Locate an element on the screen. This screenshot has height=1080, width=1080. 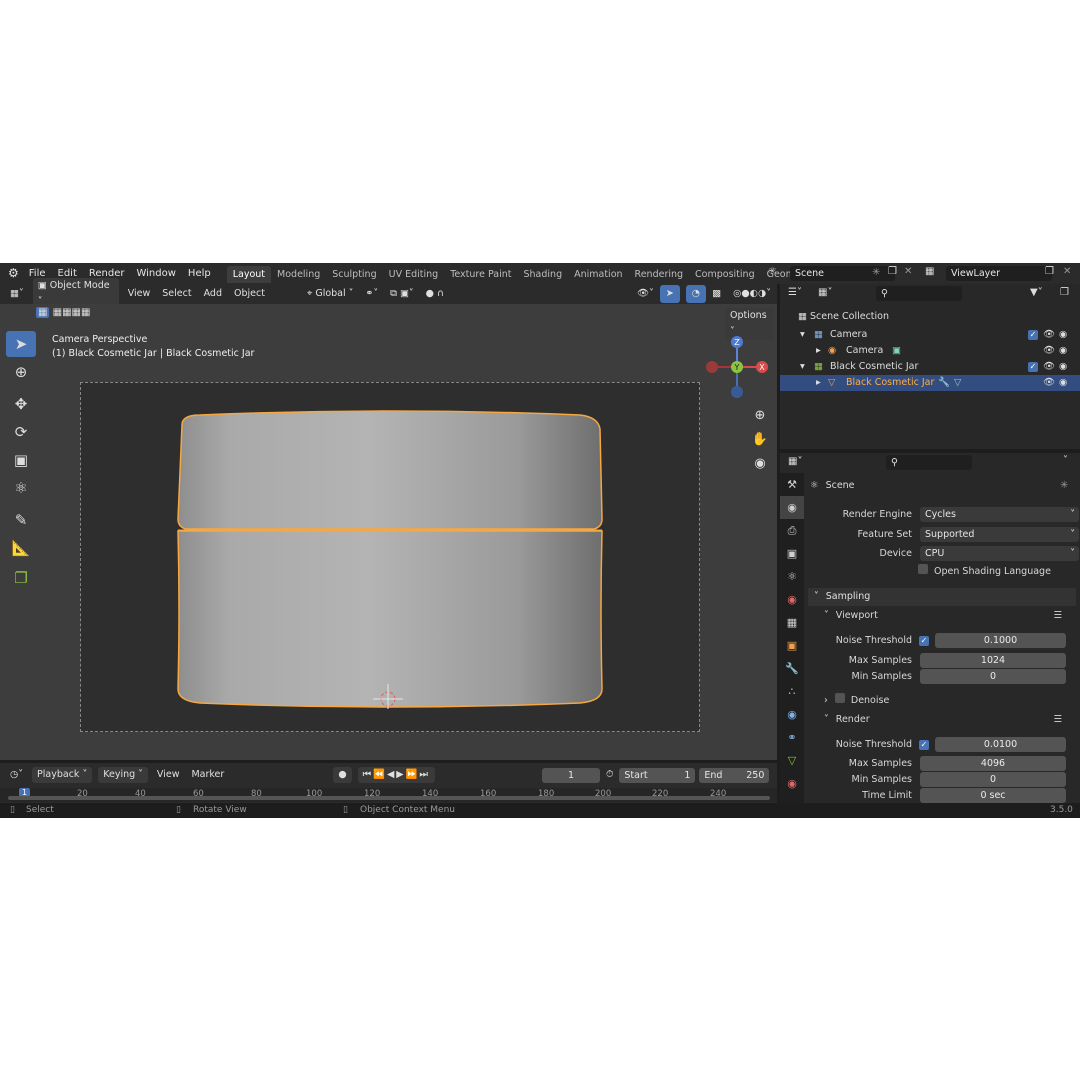
record-button: ● is located at coordinates (342, 775).